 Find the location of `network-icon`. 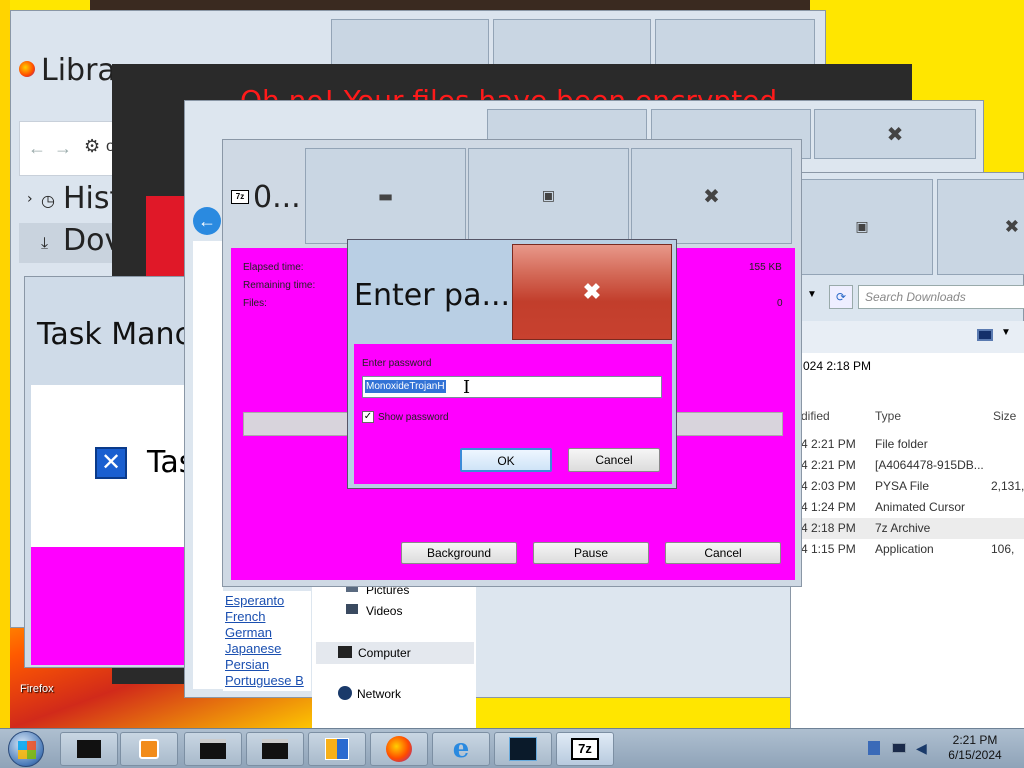

network-icon is located at coordinates (345, 693).